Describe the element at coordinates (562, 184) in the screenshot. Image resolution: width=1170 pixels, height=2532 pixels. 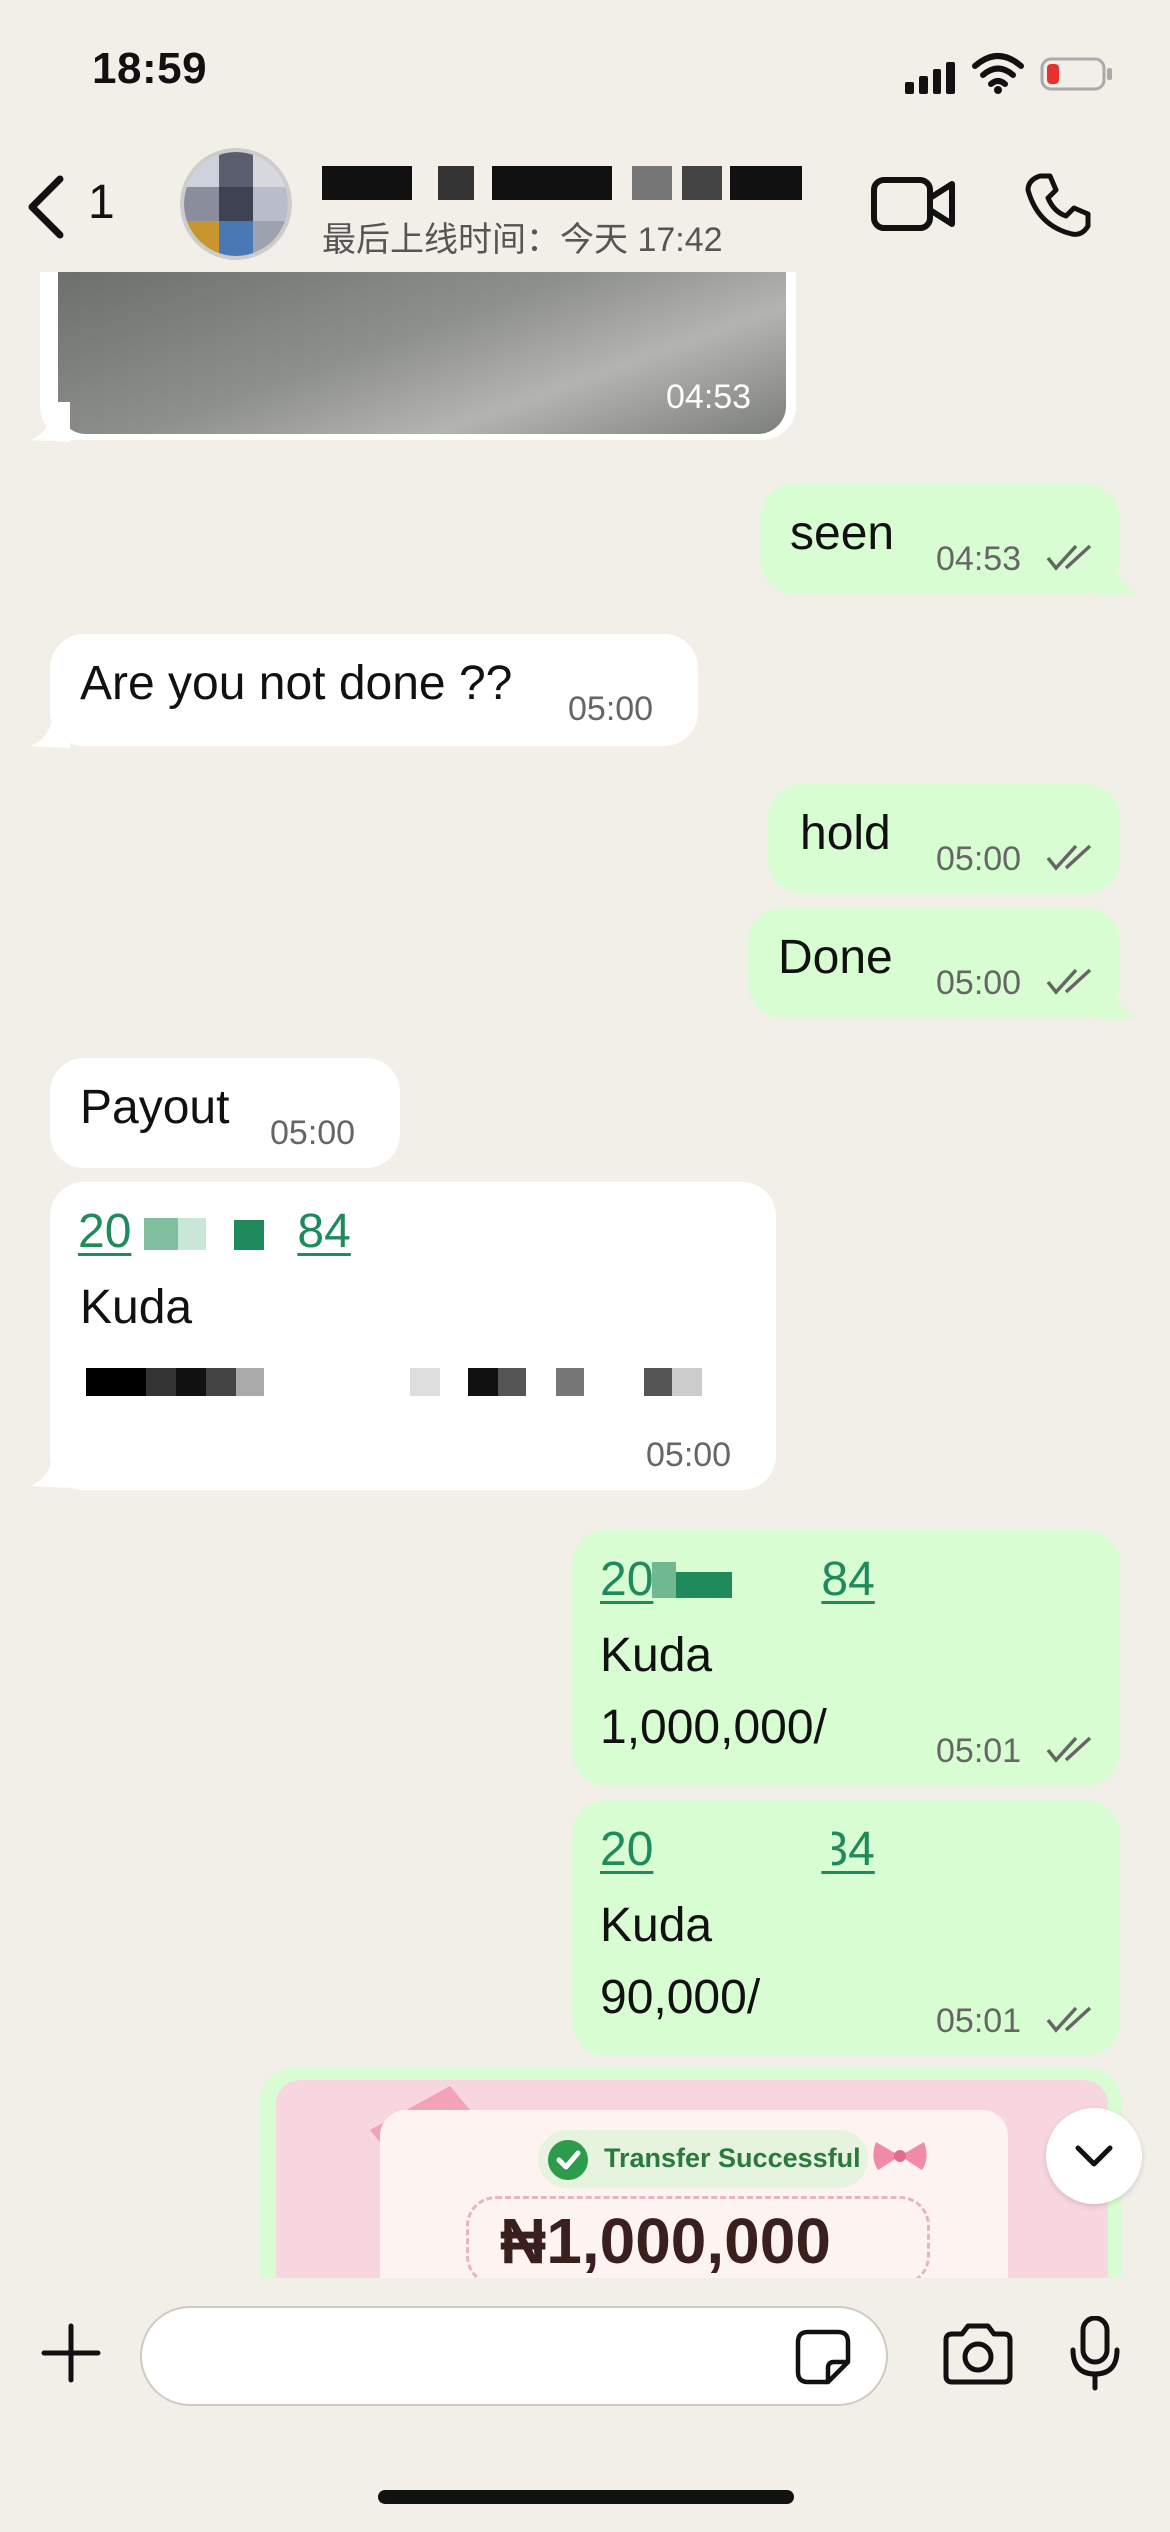
I see `contact-name-redacted` at that location.